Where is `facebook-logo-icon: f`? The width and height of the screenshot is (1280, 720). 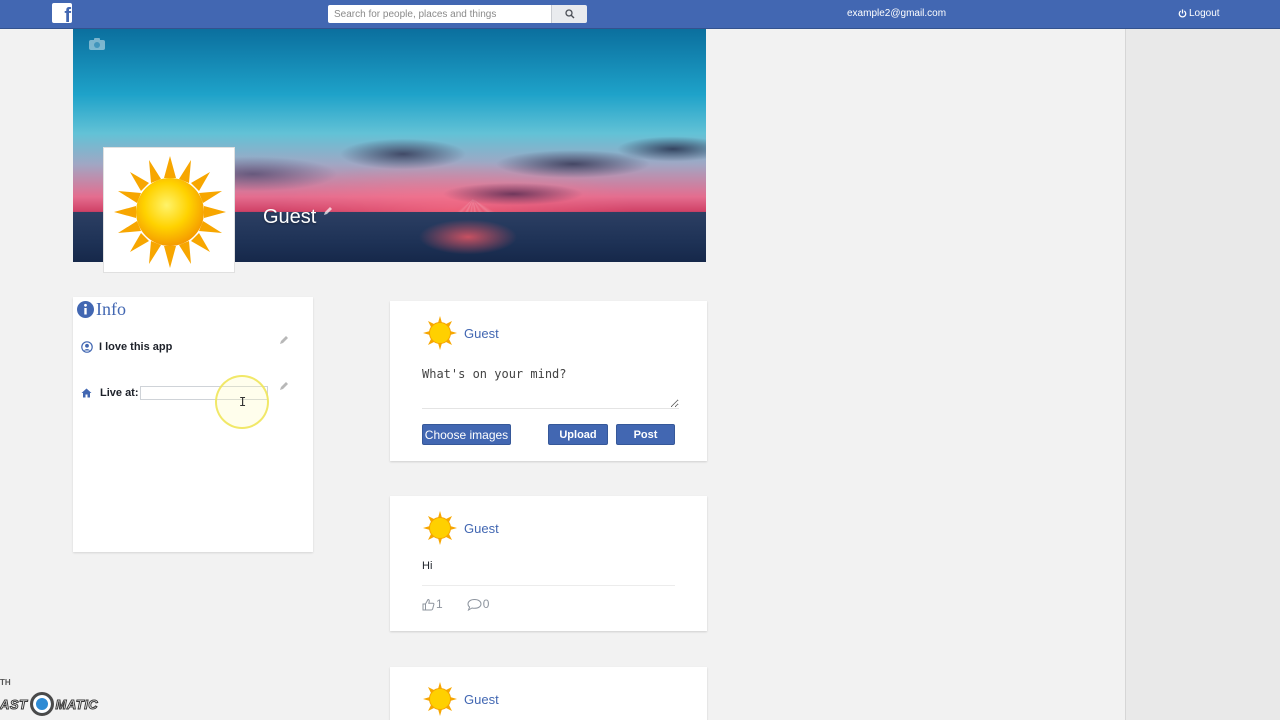
facebook-logo-icon: f is located at coordinates (62, 13).